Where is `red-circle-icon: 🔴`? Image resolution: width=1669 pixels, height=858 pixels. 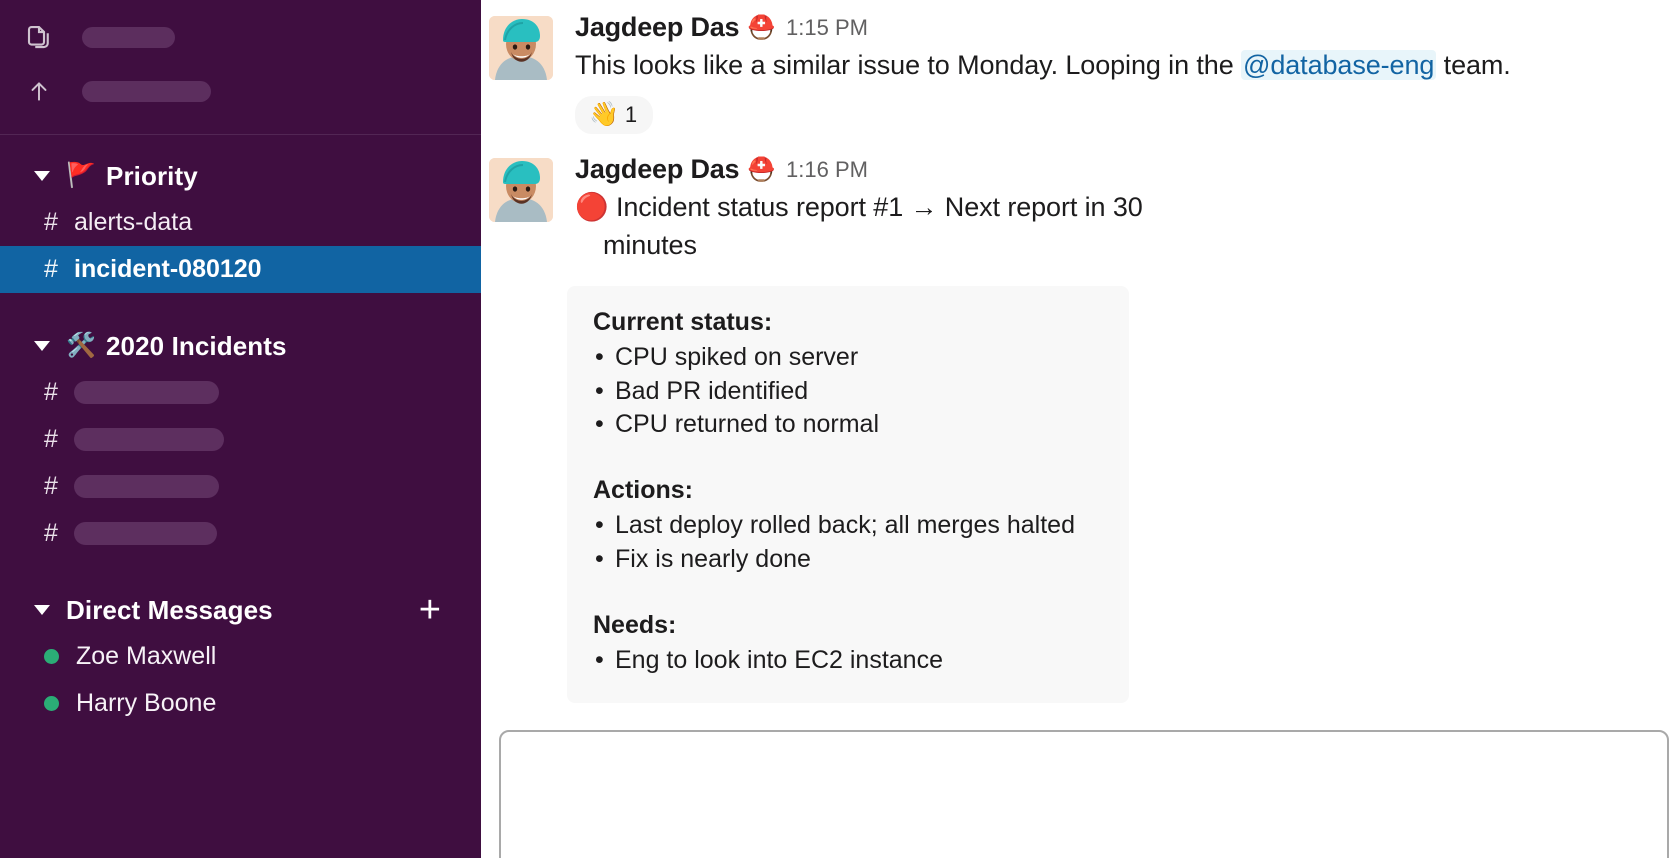
red-circle-icon: 🔴 is located at coordinates (592, 207).